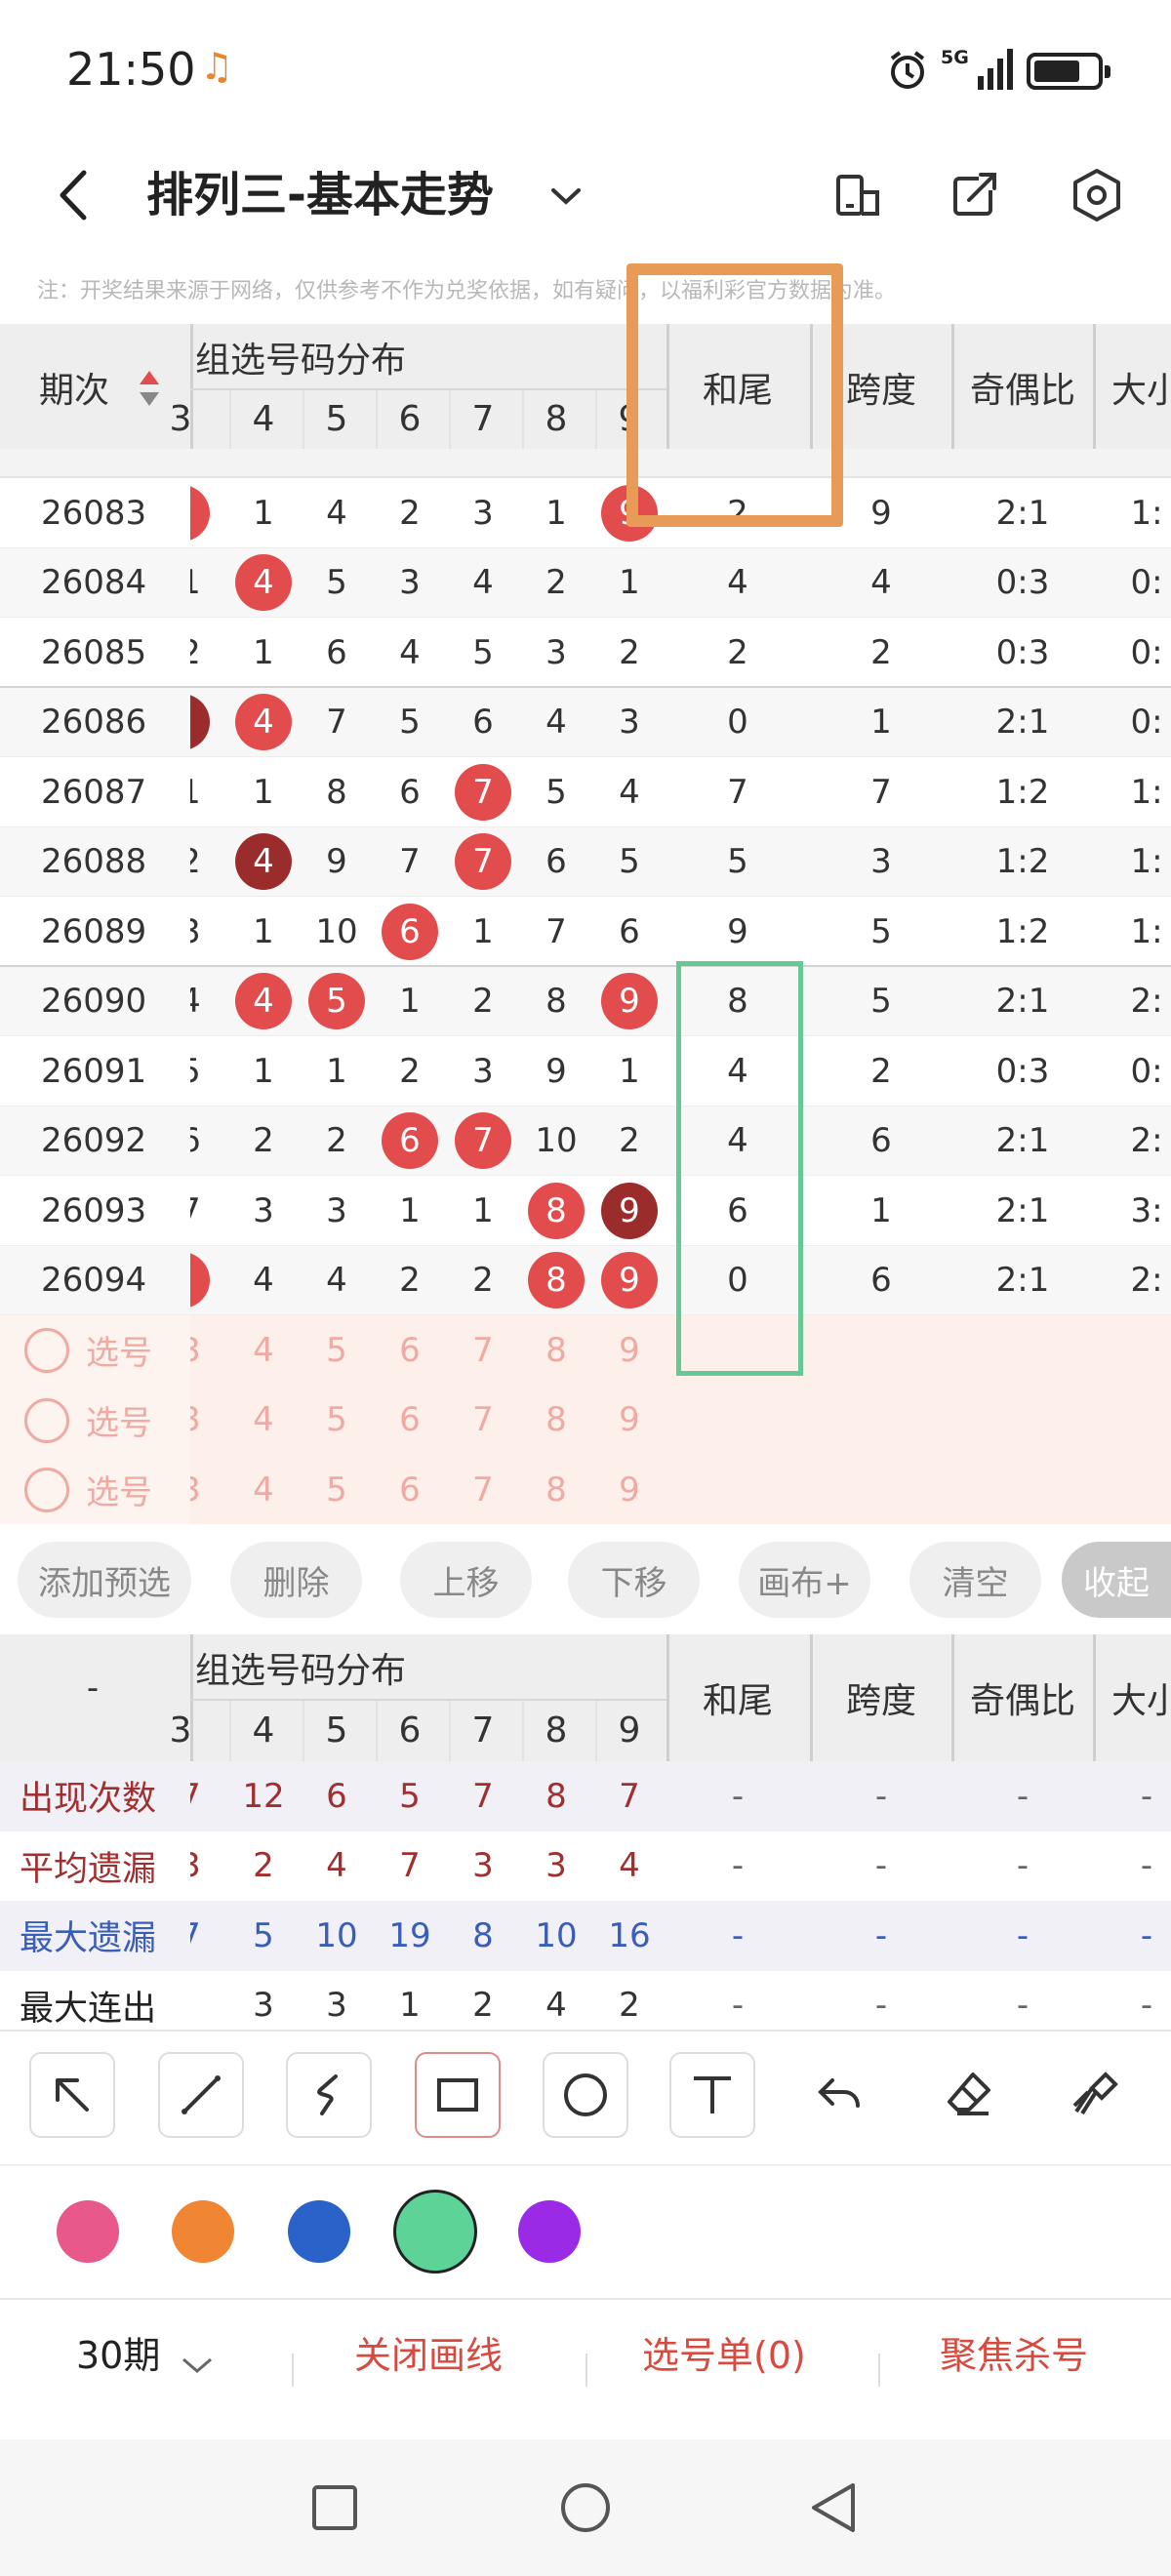  What do you see at coordinates (118, 2352) in the screenshot?
I see `period-selector: 30期` at bounding box center [118, 2352].